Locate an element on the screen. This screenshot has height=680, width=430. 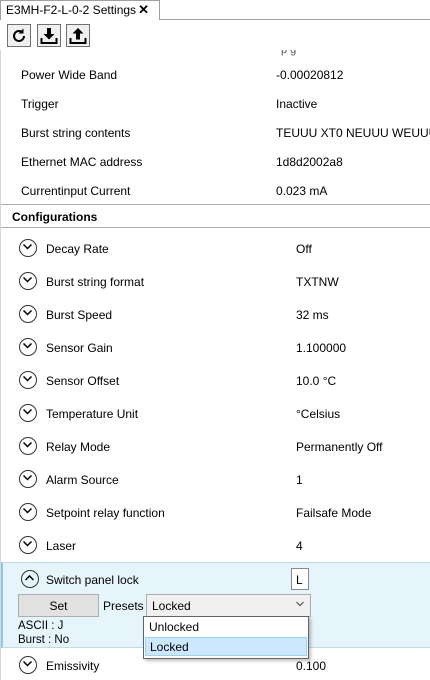
row-label: Ethernet MAC address is located at coordinates (82, 162).